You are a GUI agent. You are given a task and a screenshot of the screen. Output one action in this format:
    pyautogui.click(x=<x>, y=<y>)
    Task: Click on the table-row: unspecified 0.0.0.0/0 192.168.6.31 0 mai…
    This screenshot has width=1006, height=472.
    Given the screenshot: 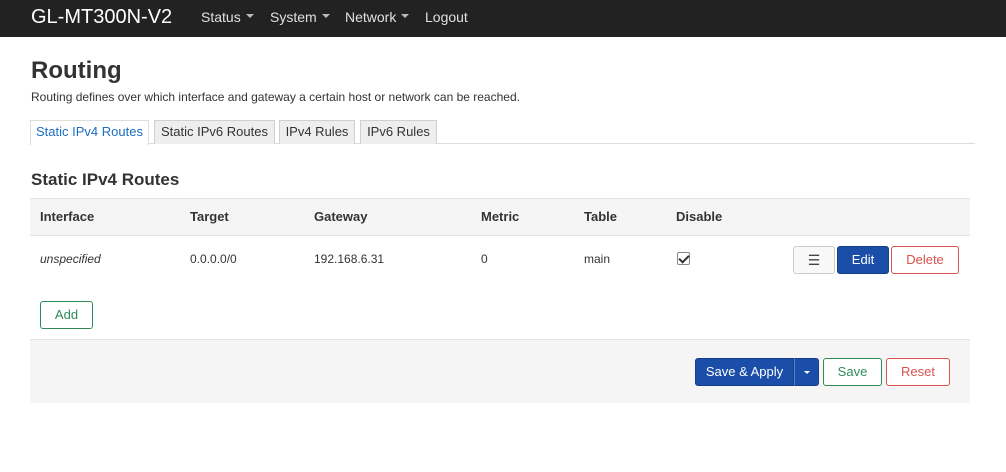 What is the action you would take?
    pyautogui.click(x=500, y=260)
    